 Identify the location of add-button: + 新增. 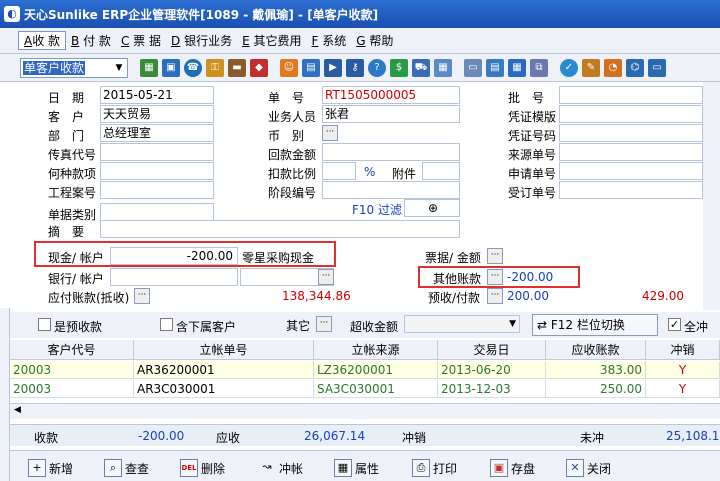
(50, 468).